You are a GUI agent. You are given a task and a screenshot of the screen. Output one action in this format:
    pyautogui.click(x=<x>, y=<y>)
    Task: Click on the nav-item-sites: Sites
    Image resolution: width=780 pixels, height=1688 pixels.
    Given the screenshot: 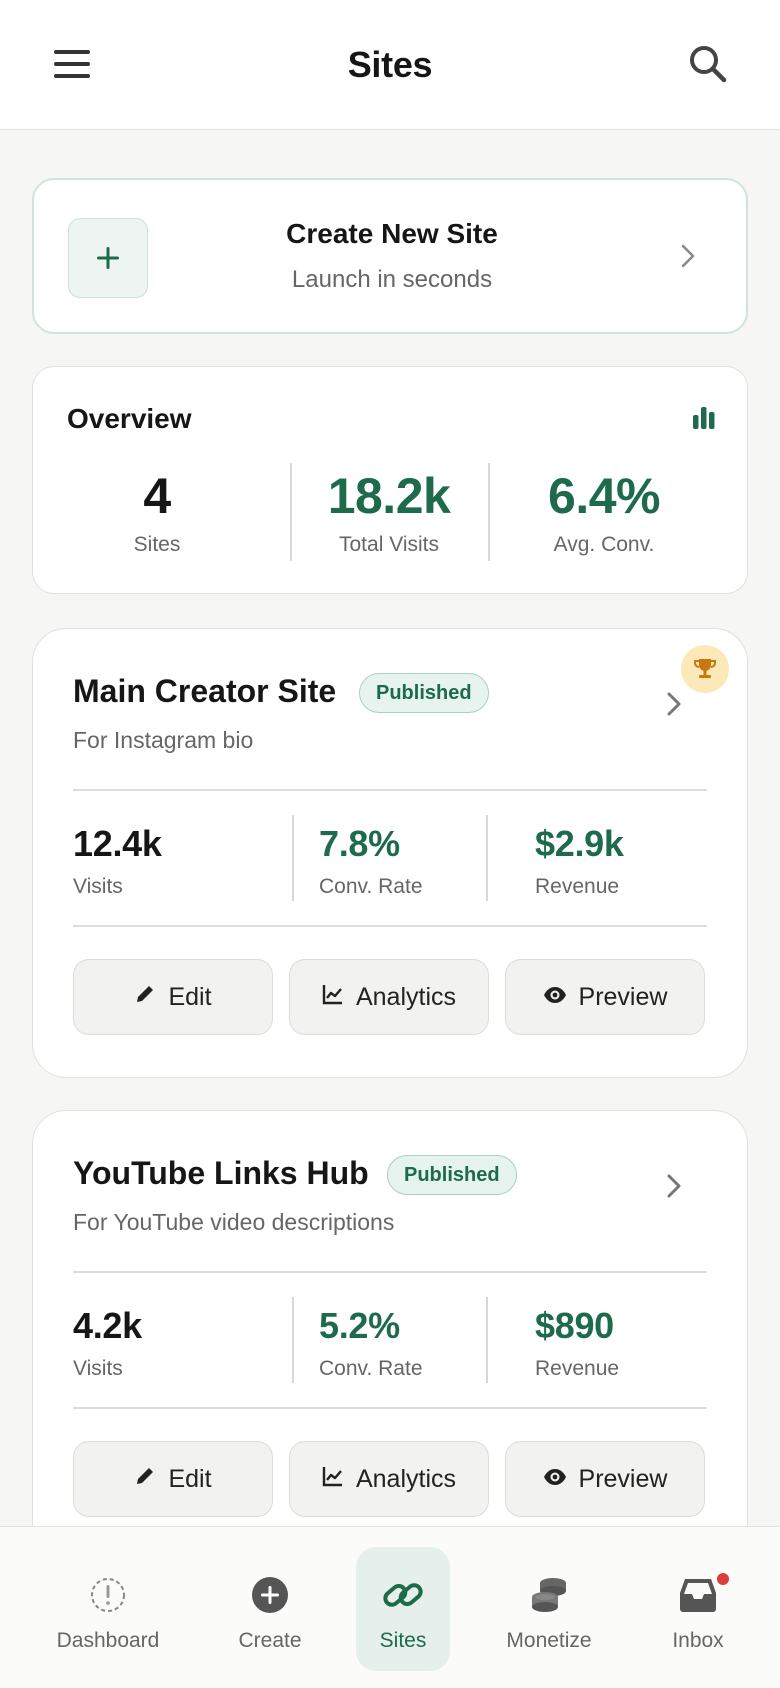 What is the action you would take?
    pyautogui.click(x=403, y=1609)
    